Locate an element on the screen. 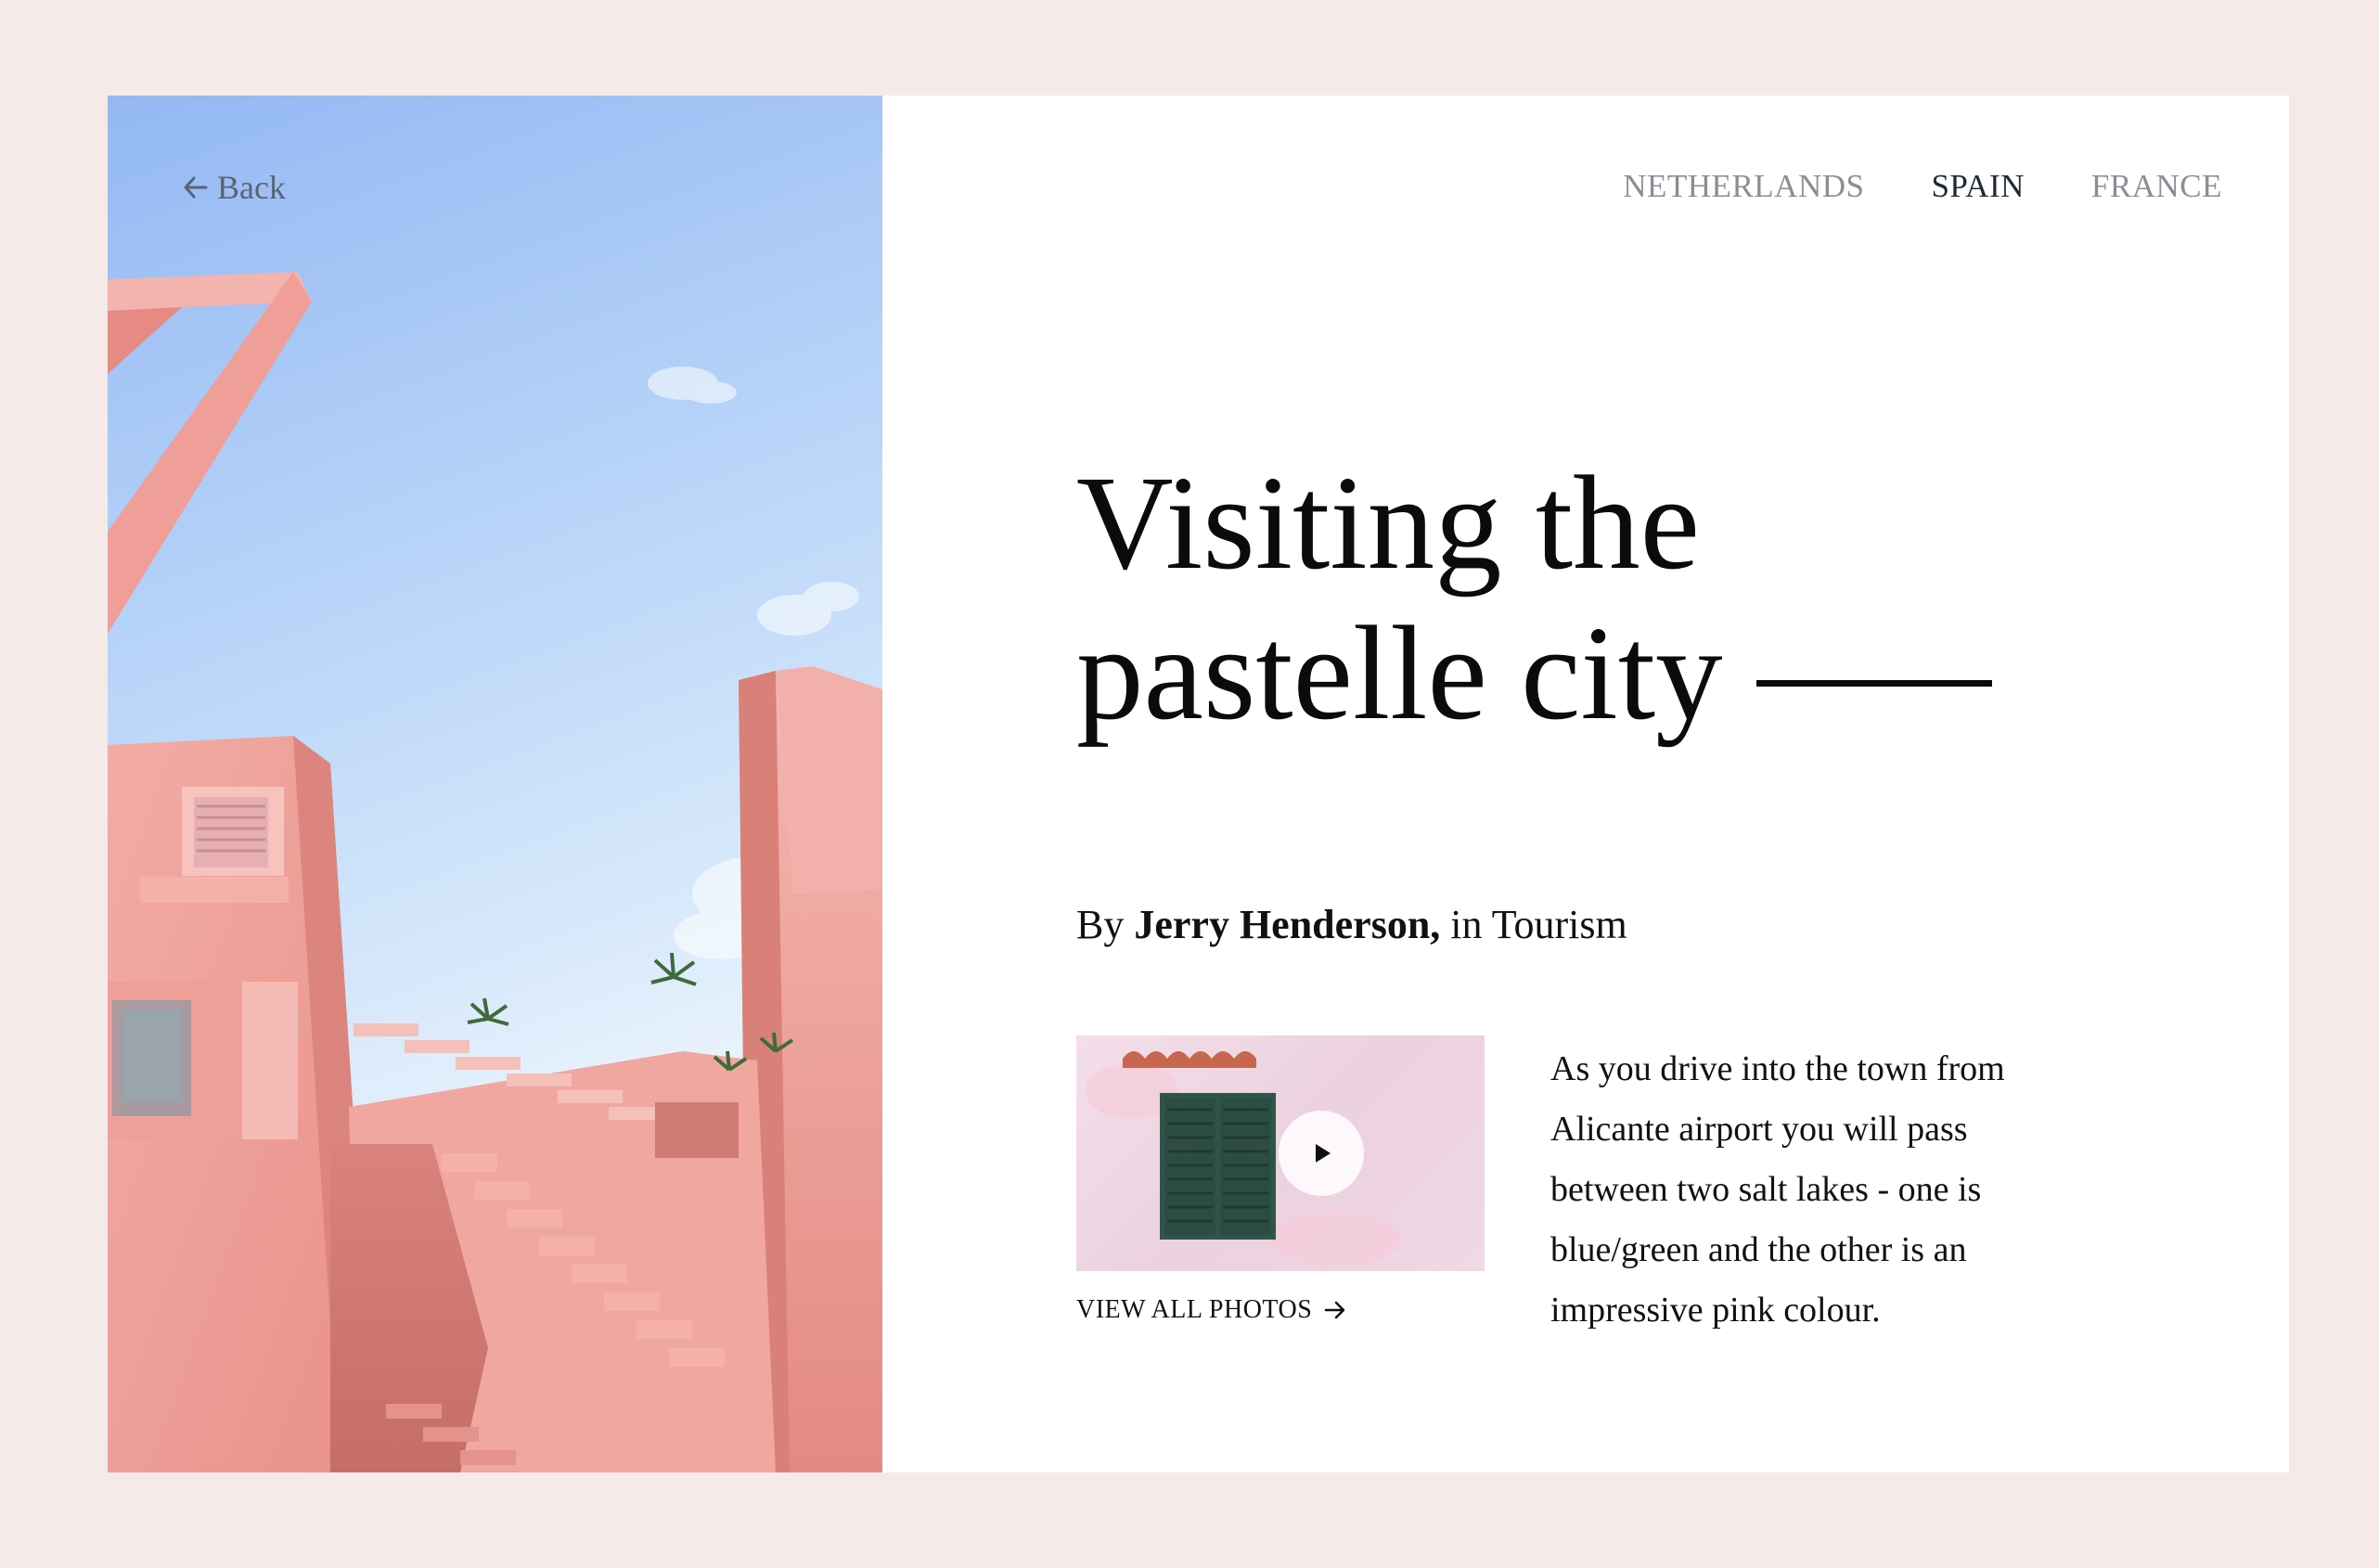  category-text: in Tourism is located at coordinates (1538, 924).